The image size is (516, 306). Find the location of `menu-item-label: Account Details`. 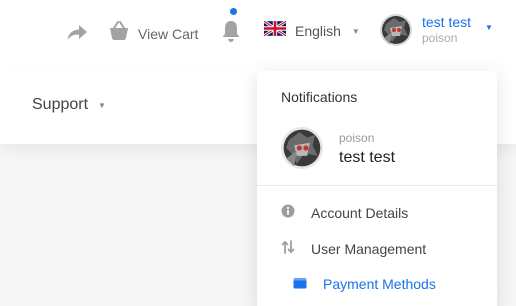

menu-item-label: Account Details is located at coordinates (360, 212).